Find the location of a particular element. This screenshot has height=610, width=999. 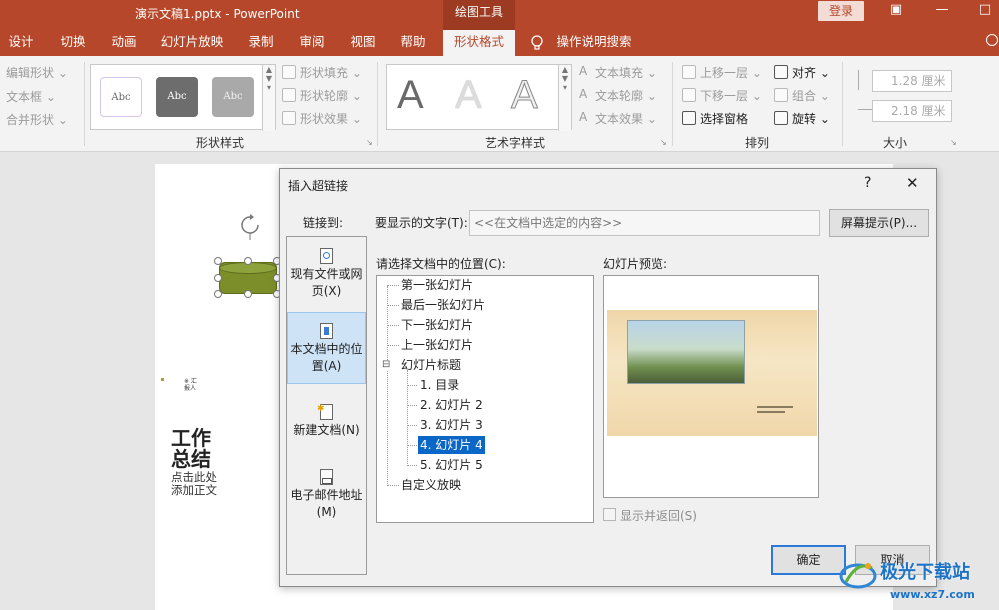

tab-help: 帮助 is located at coordinates (413, 43).